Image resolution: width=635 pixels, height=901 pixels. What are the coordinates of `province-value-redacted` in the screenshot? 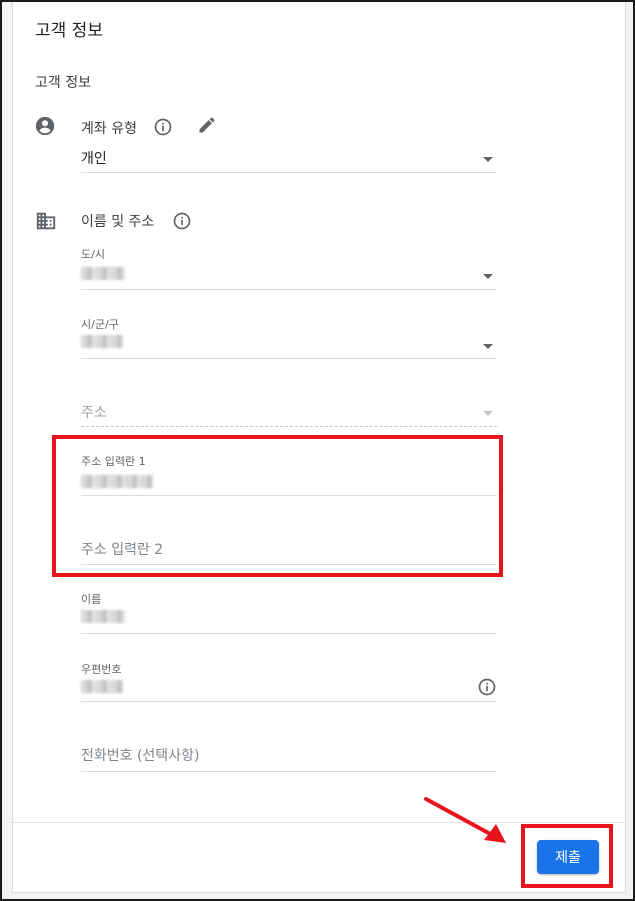 It's located at (103, 273).